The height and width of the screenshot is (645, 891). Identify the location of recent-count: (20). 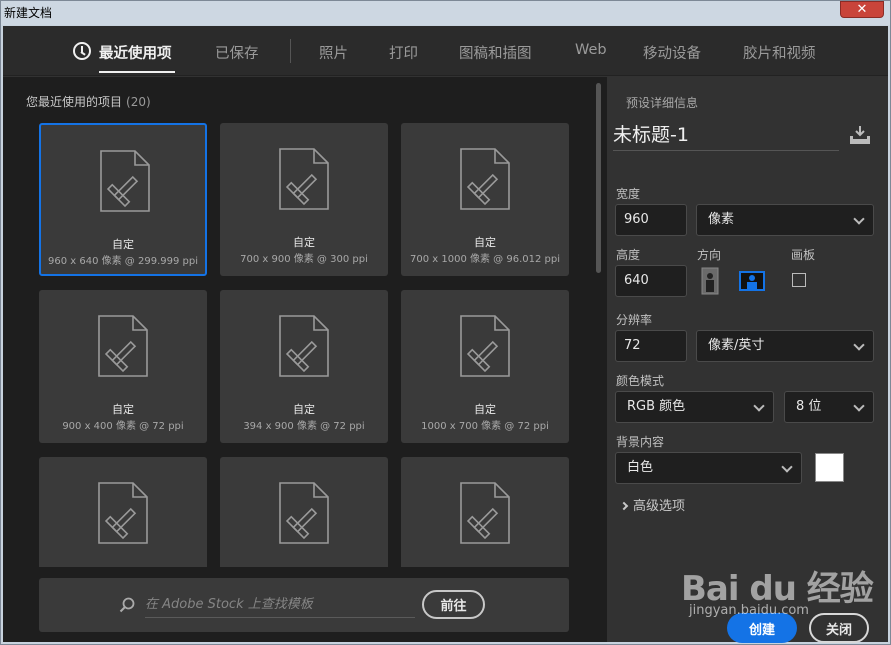
(138, 102).